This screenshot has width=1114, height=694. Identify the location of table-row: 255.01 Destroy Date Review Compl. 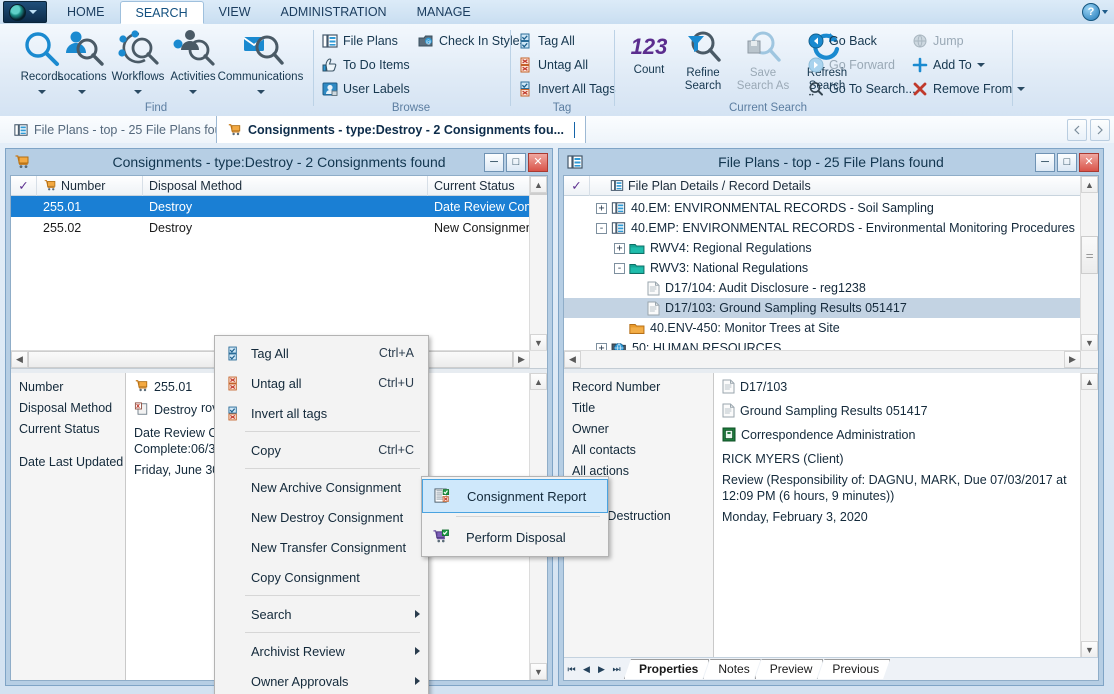
(270, 206).